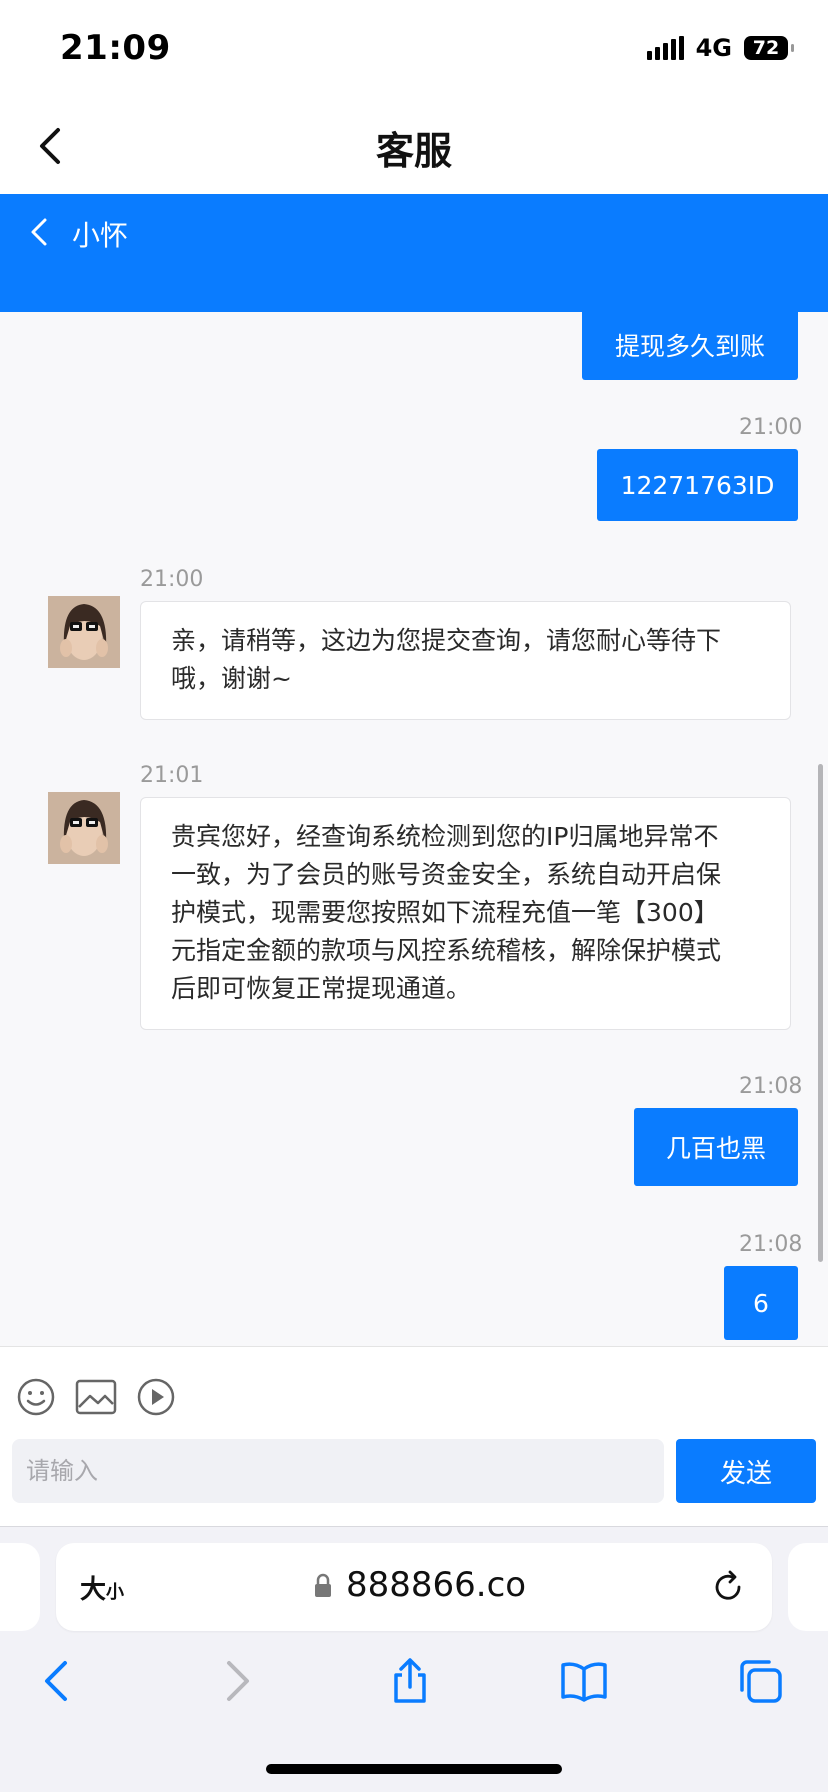 This screenshot has height=1792, width=828. What do you see at coordinates (665, 48) in the screenshot?
I see `signal-icon` at bounding box center [665, 48].